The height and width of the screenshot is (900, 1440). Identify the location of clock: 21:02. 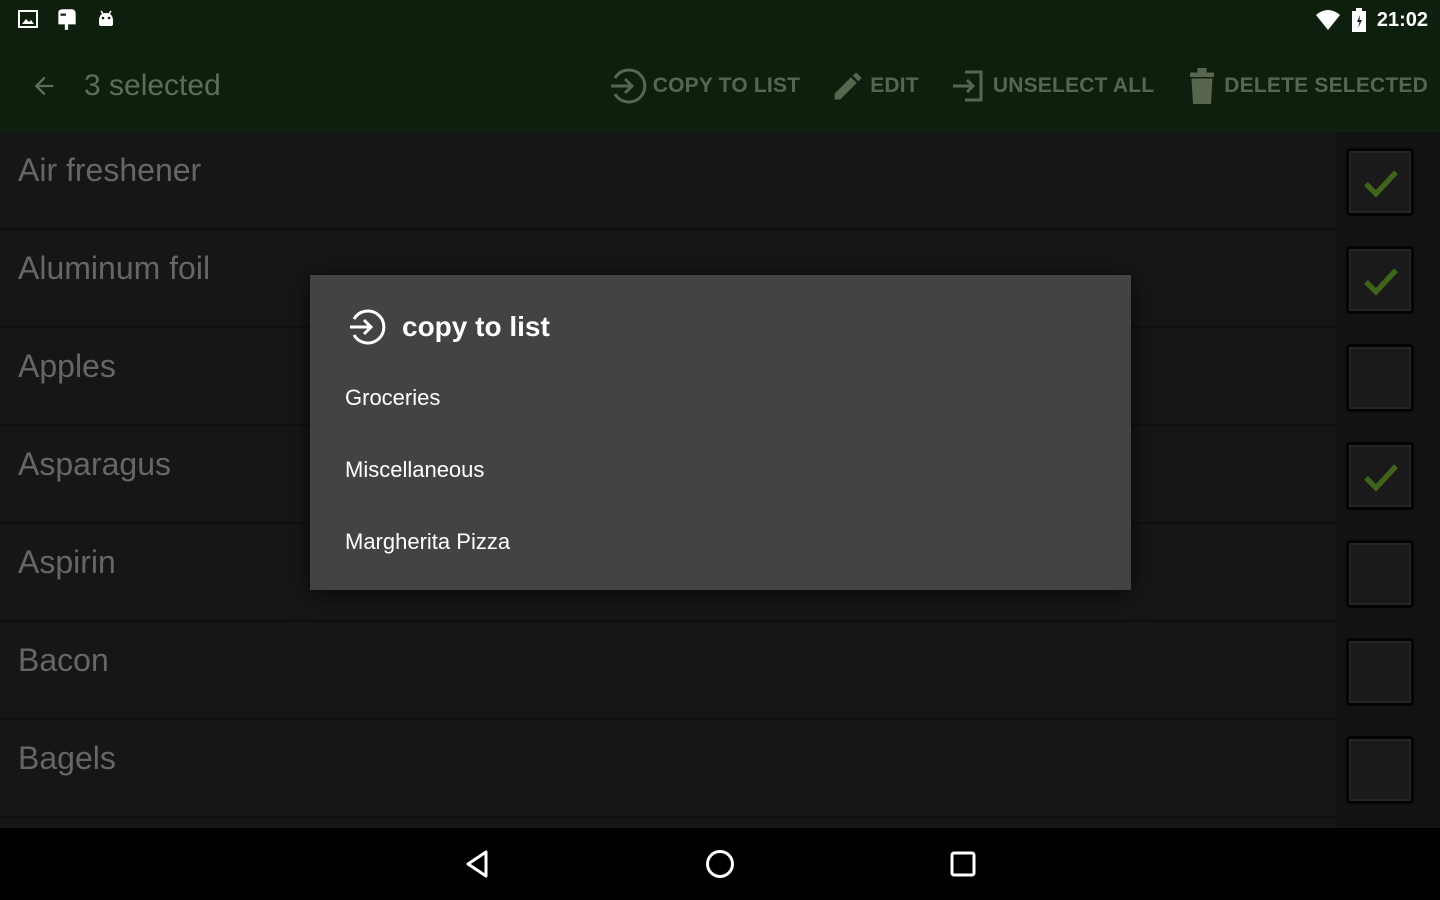
(1402, 20).